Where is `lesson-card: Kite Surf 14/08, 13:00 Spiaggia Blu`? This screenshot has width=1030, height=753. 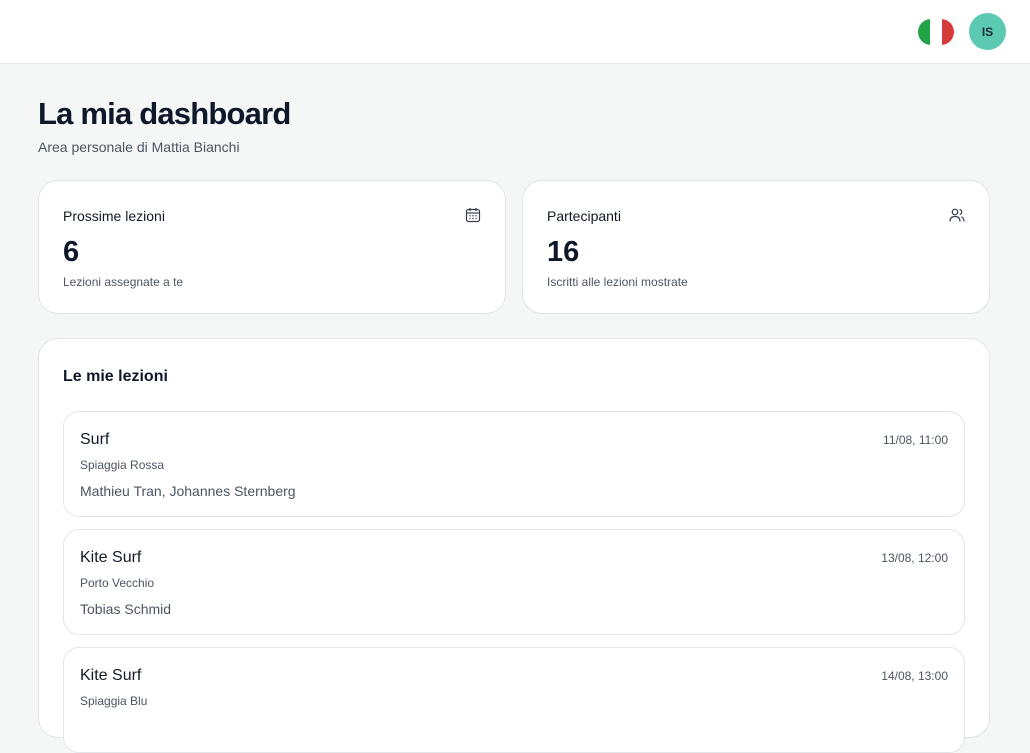 lesson-card: Kite Surf 14/08, 13:00 Spiaggia Blu is located at coordinates (514, 700).